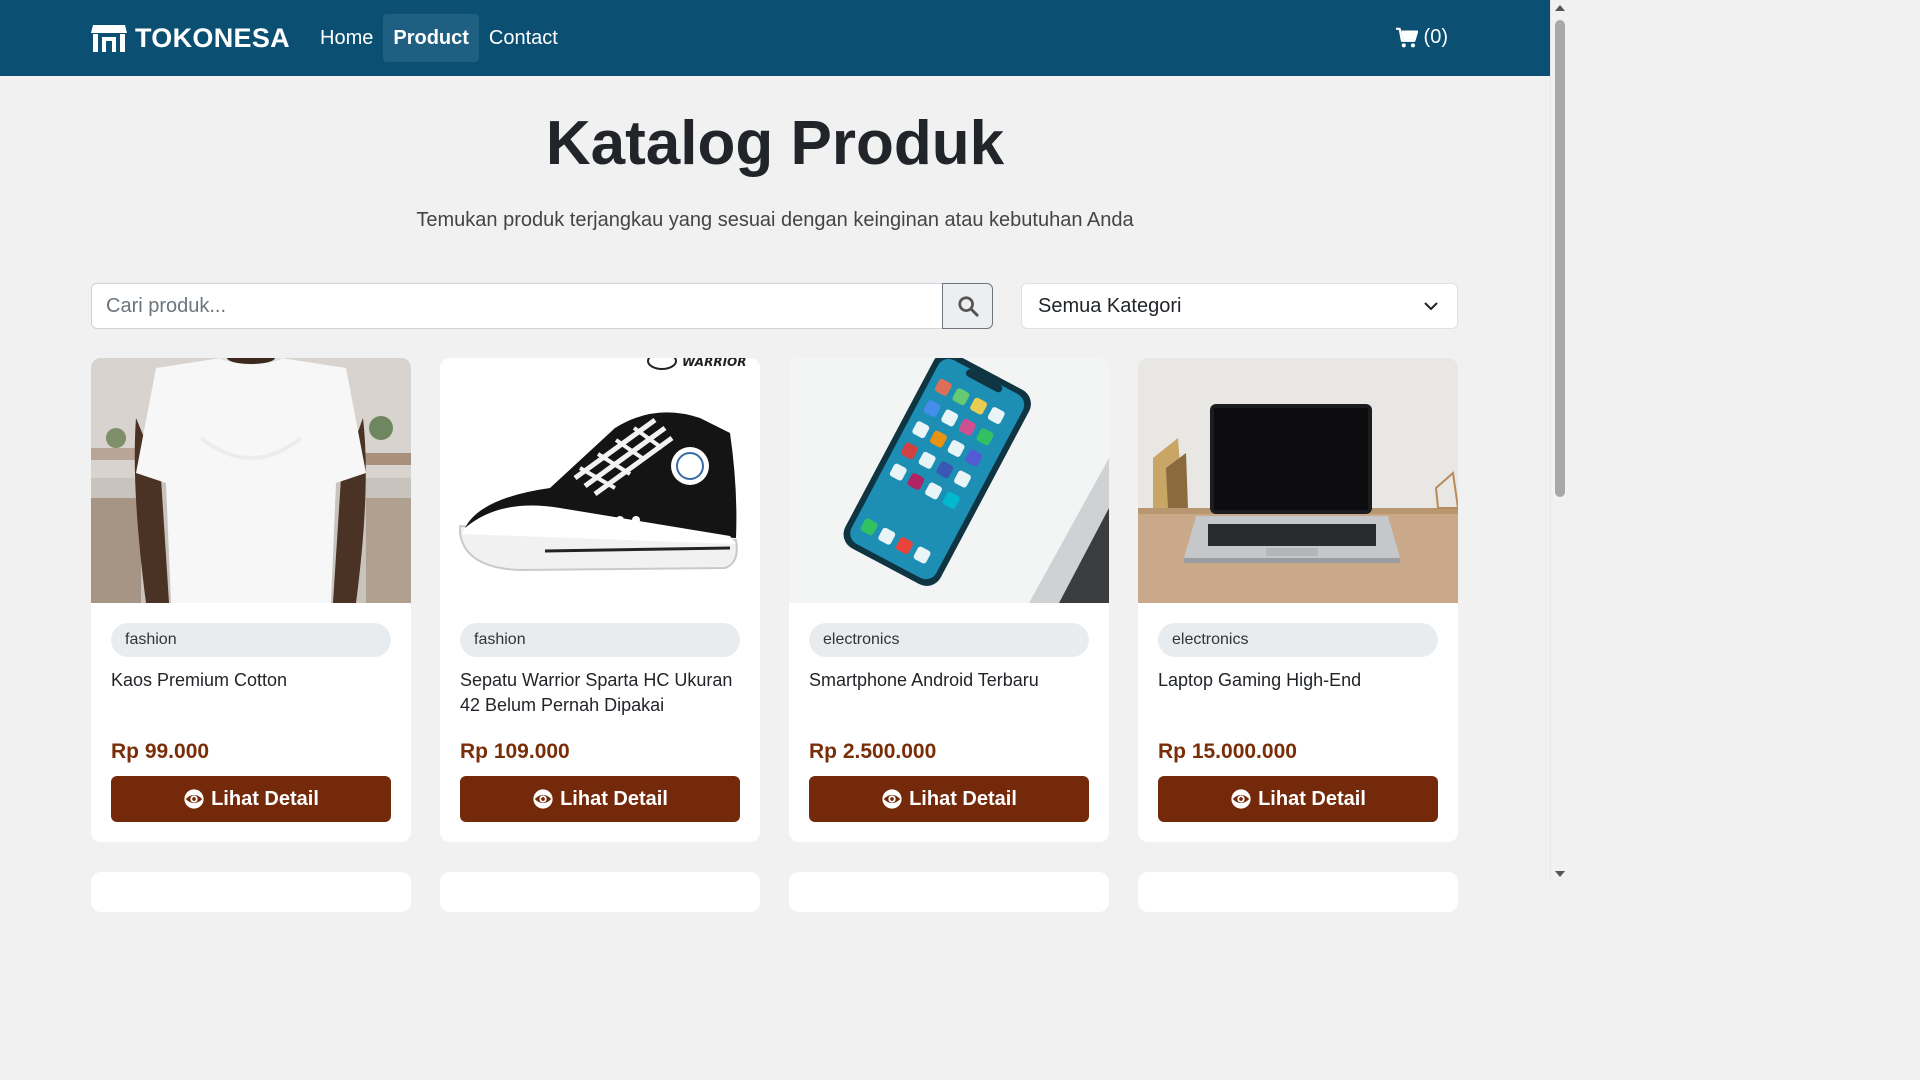 This screenshot has height=1080, width=1920. I want to click on product-name: Laptop Gaming High-End, so click(1260, 680).